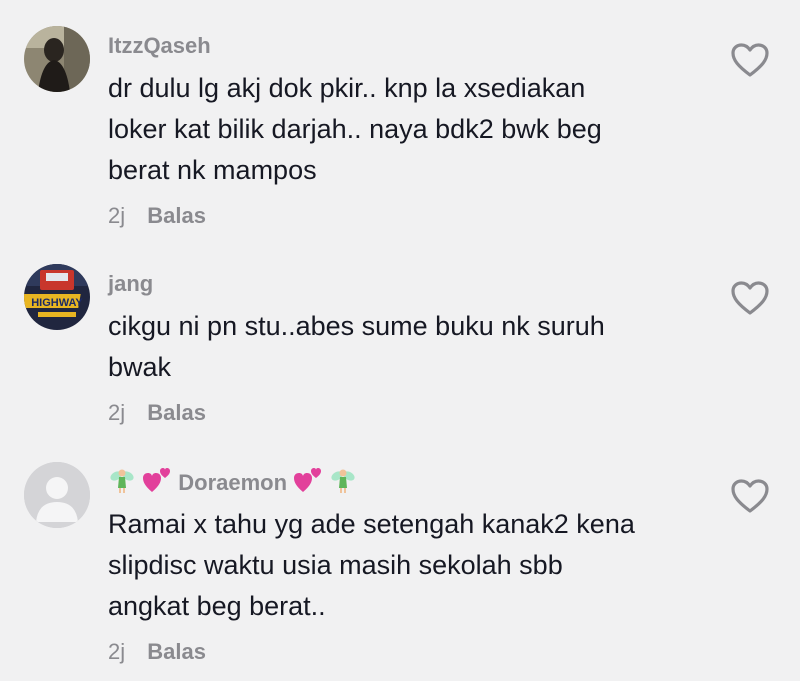 This screenshot has width=800, height=681. I want to click on comment-text-line: bwak, so click(140, 367).